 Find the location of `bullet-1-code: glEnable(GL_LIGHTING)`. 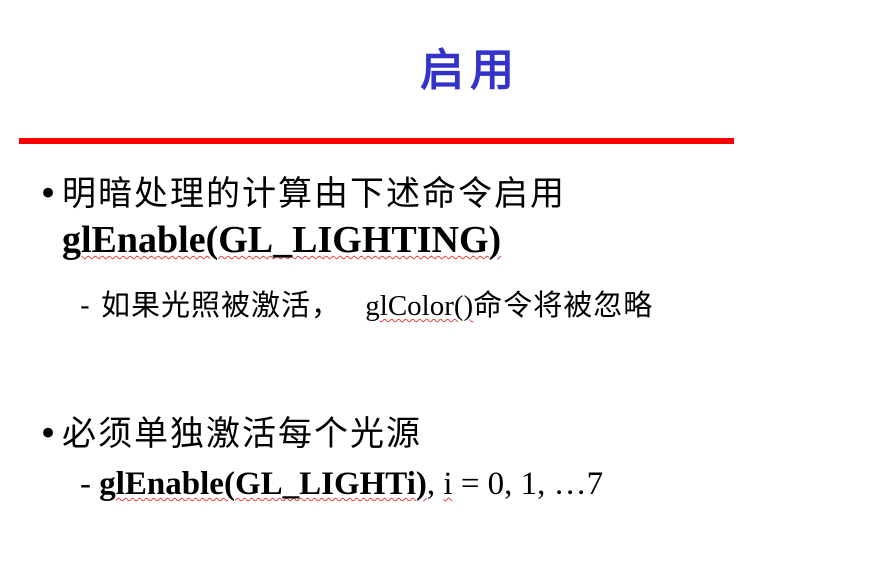

bullet-1-code: glEnable(GL_LIGHTING) is located at coordinates (281, 240).